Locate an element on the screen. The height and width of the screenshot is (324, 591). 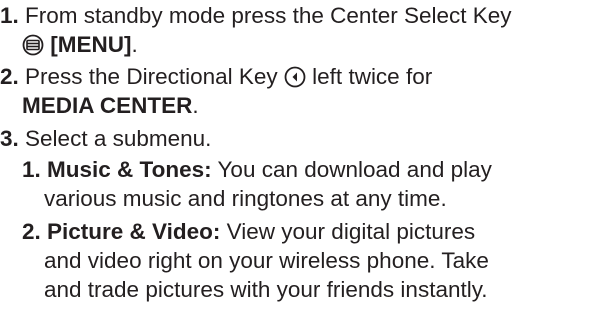
step-3-line-1: 3. Select a submenu. is located at coordinates (105, 138).